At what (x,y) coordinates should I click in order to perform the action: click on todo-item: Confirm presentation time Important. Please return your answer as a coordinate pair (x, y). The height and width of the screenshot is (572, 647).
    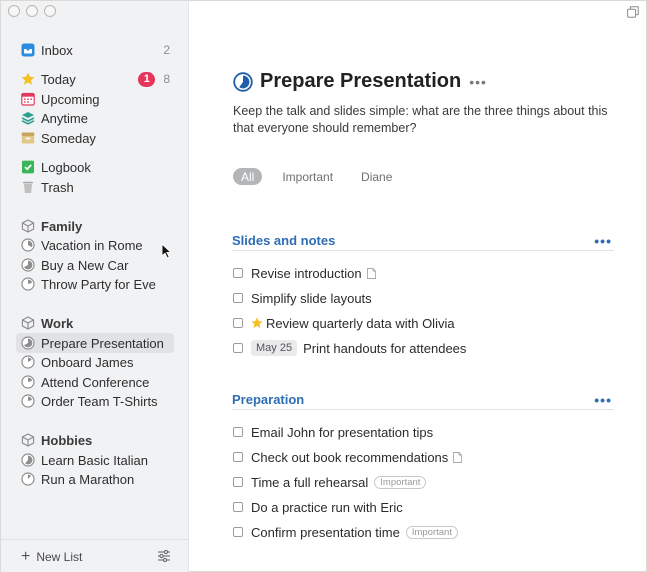
    Looking at the image, I should click on (345, 532).